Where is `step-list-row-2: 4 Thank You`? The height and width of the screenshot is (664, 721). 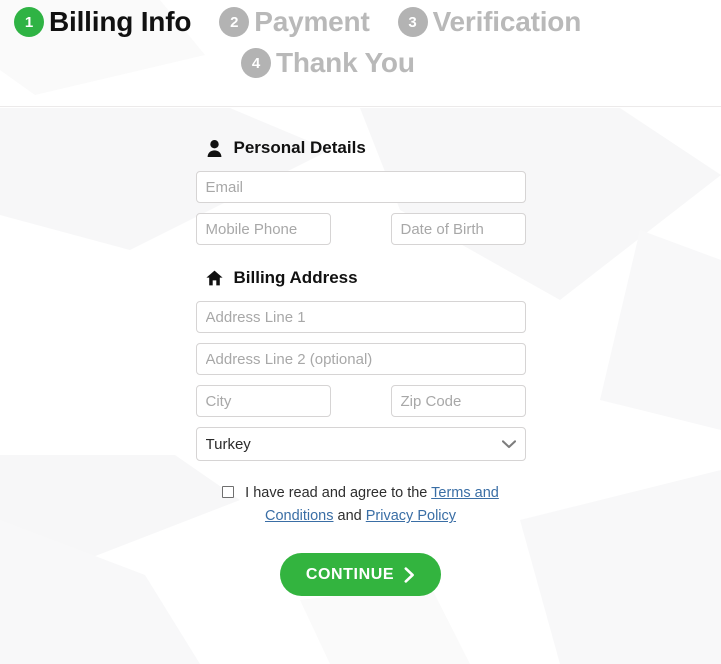 step-list-row-2: 4 Thank You is located at coordinates (367, 63).